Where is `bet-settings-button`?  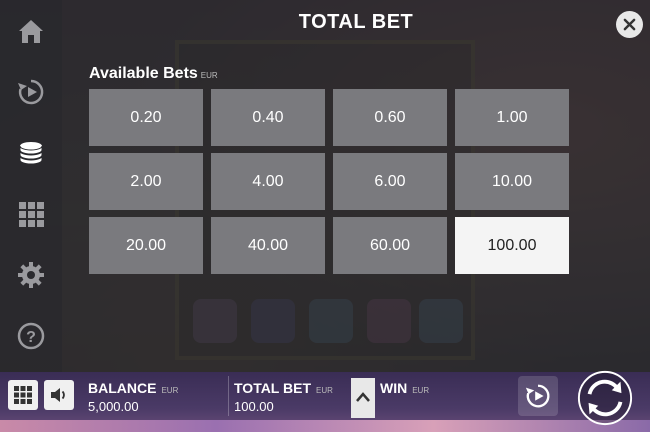
bet-settings-button is located at coordinates (31, 152).